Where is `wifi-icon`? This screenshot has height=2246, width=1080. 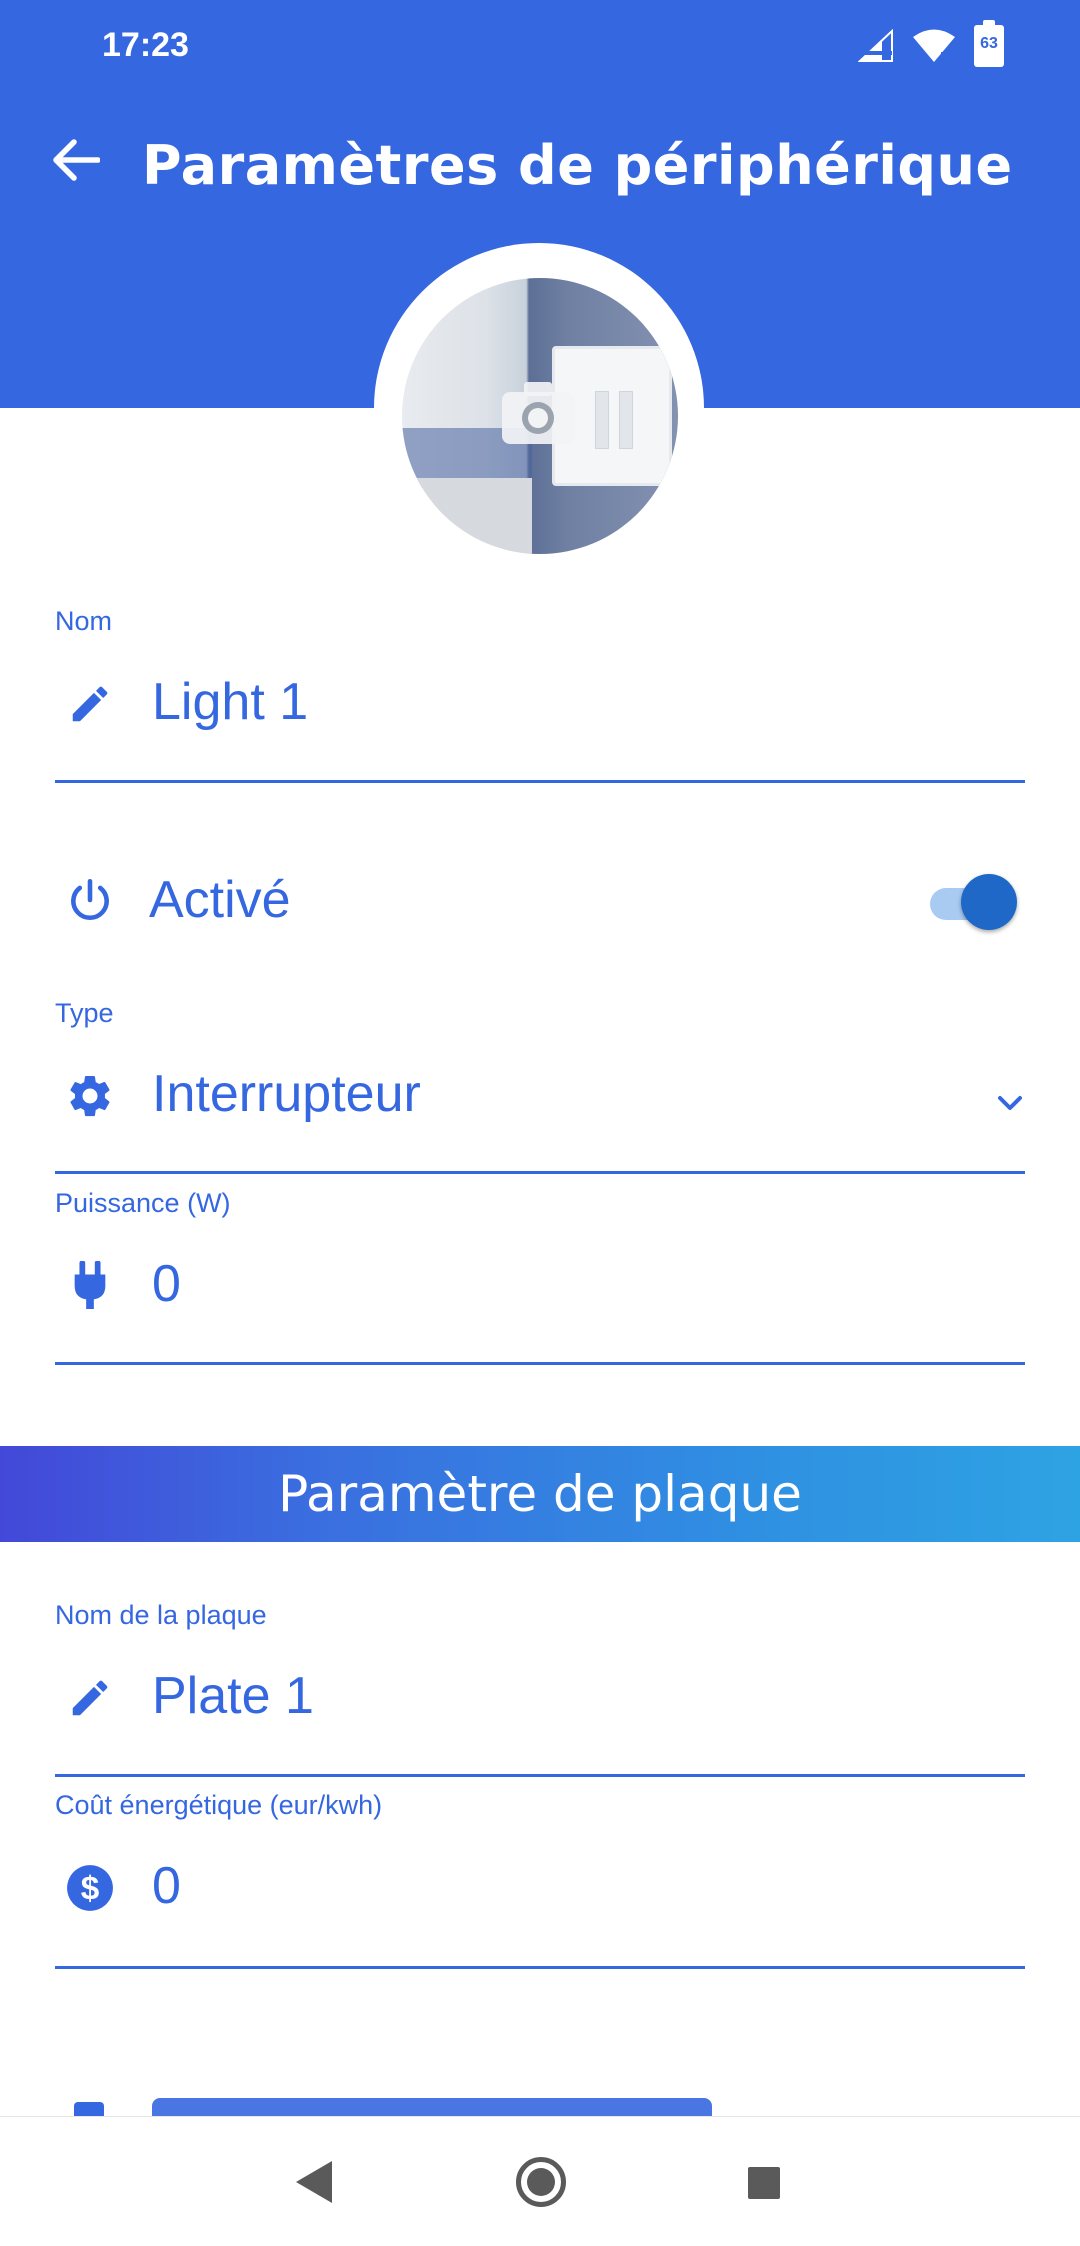
wifi-icon is located at coordinates (934, 46).